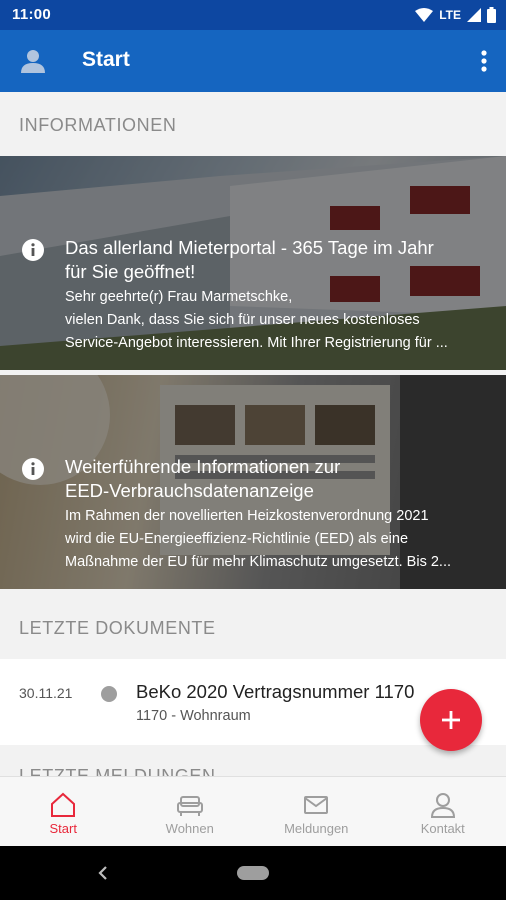  Describe the element at coordinates (33, 61) in the screenshot. I see `account-icon` at that location.